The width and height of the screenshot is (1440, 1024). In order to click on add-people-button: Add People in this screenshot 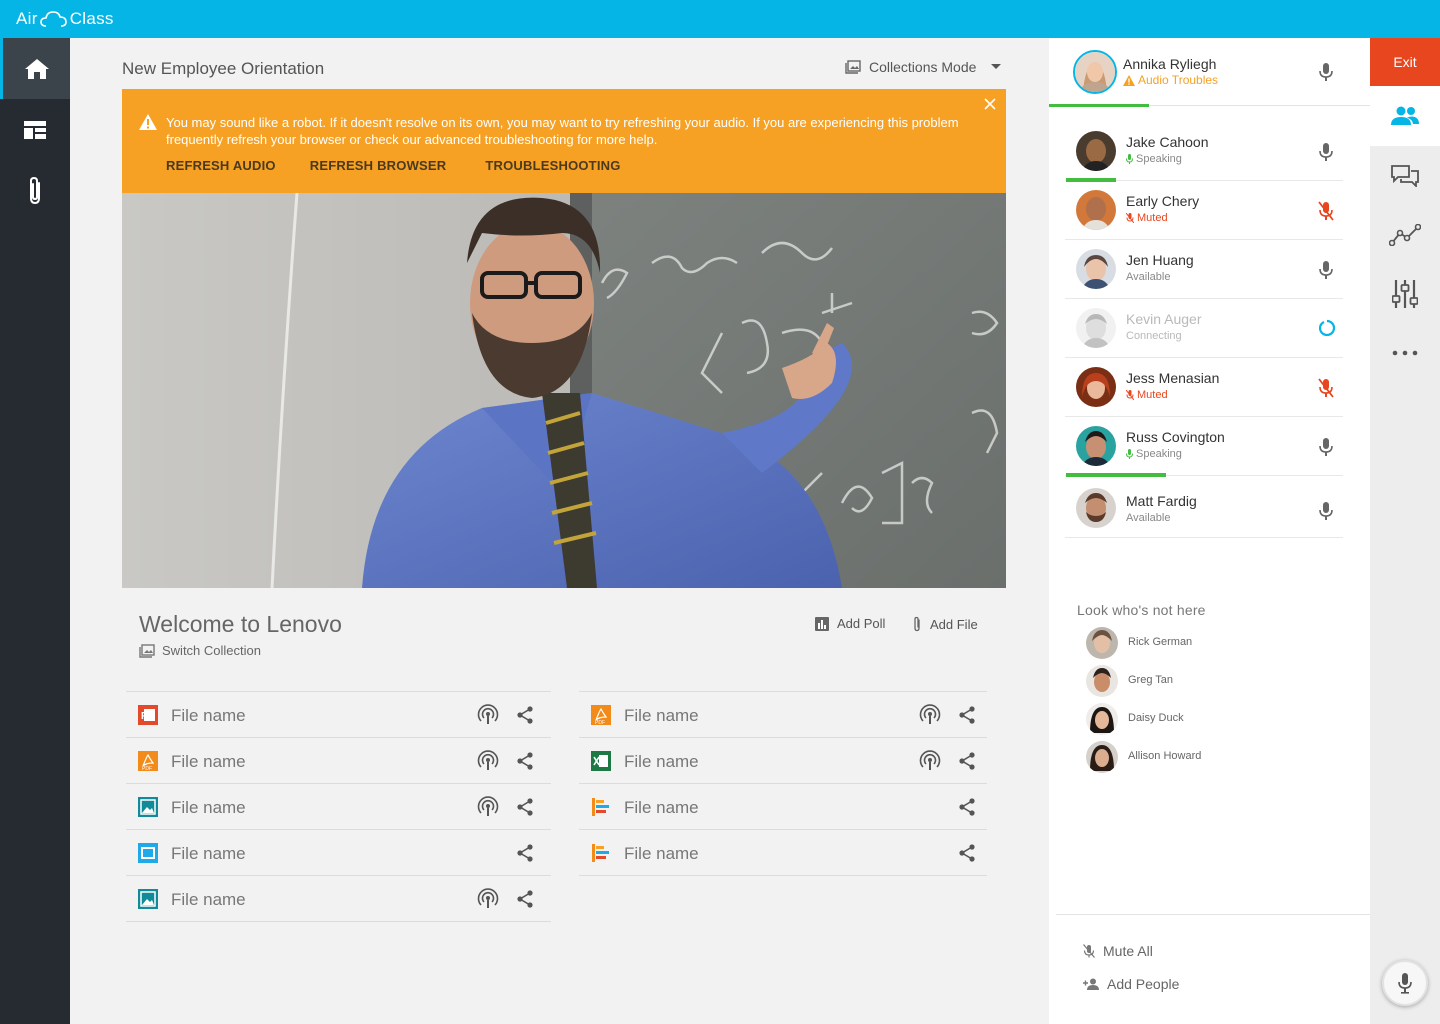, I will do `click(1131, 984)`.